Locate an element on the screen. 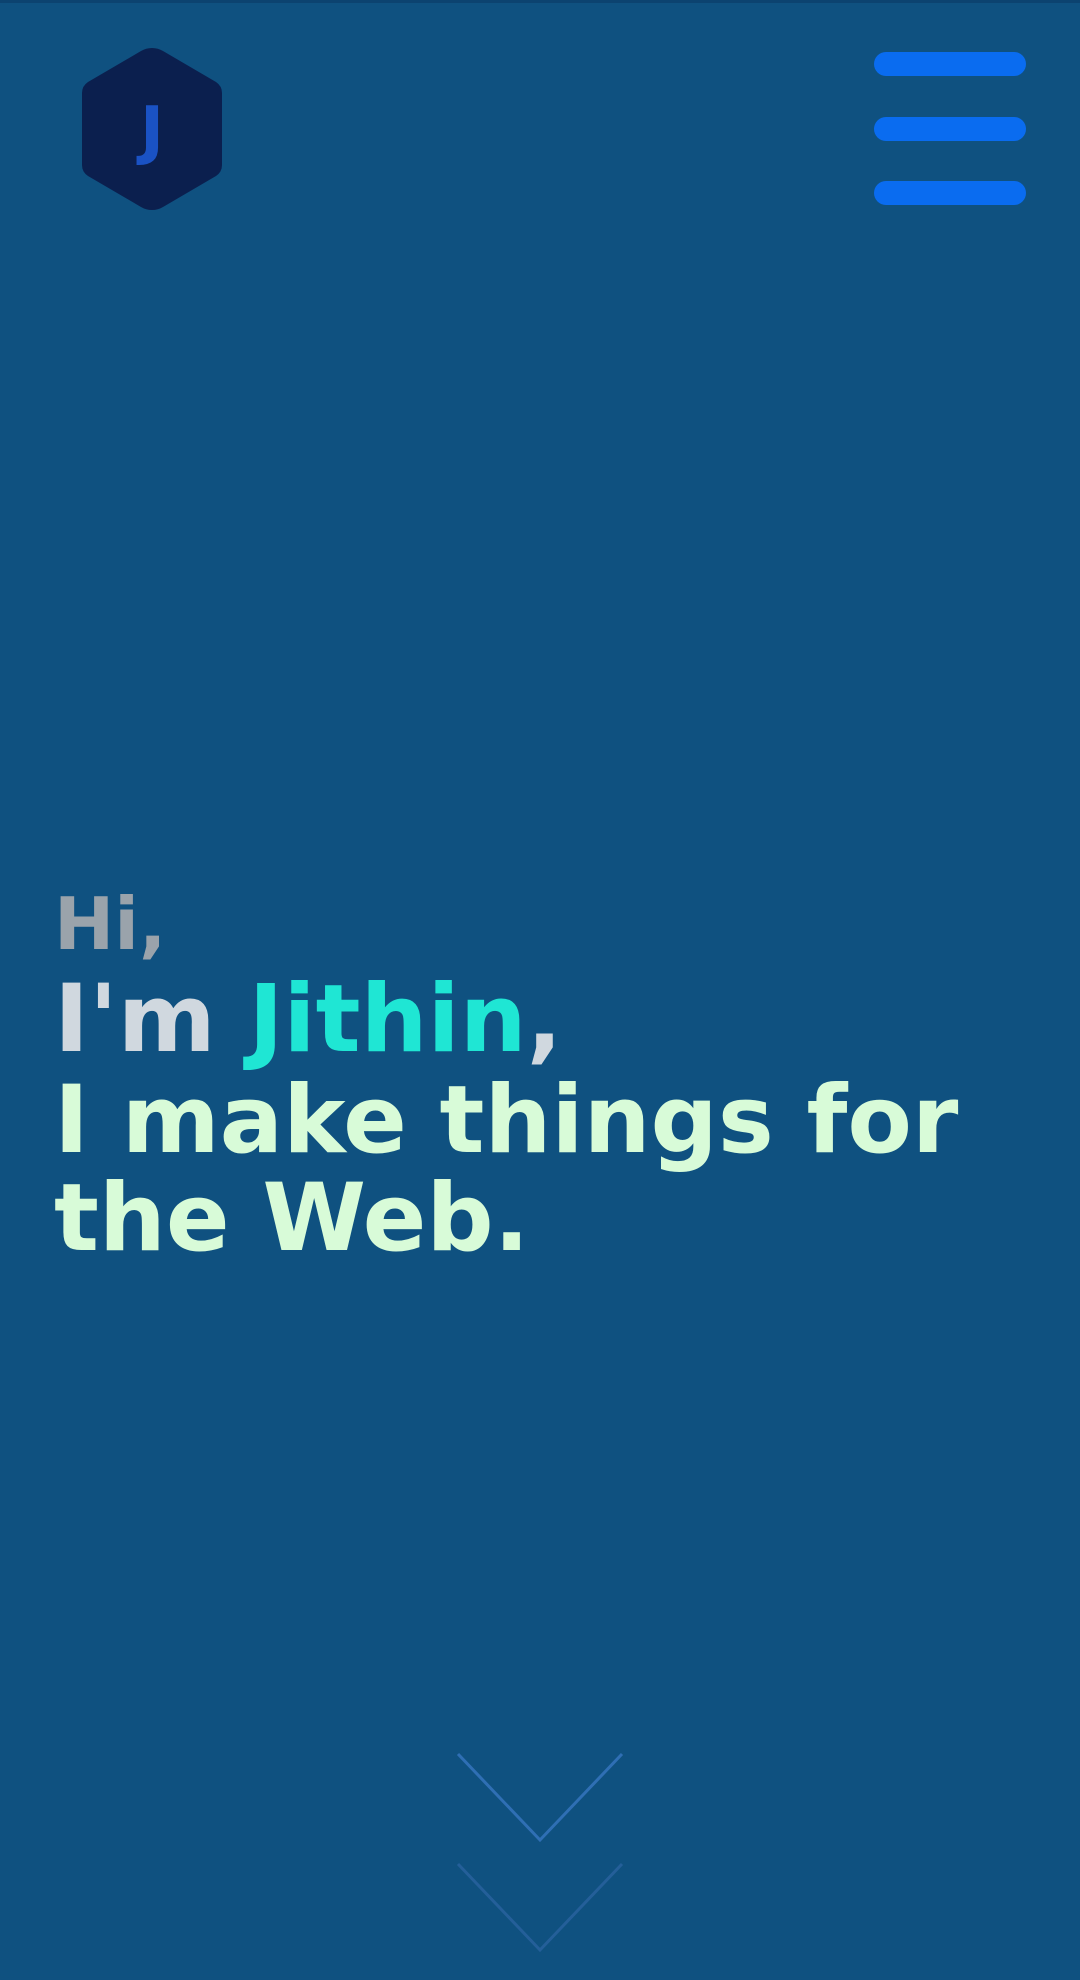 This screenshot has height=1980, width=1080. tagline-text: I make things for the Web. is located at coordinates (506, 1169).